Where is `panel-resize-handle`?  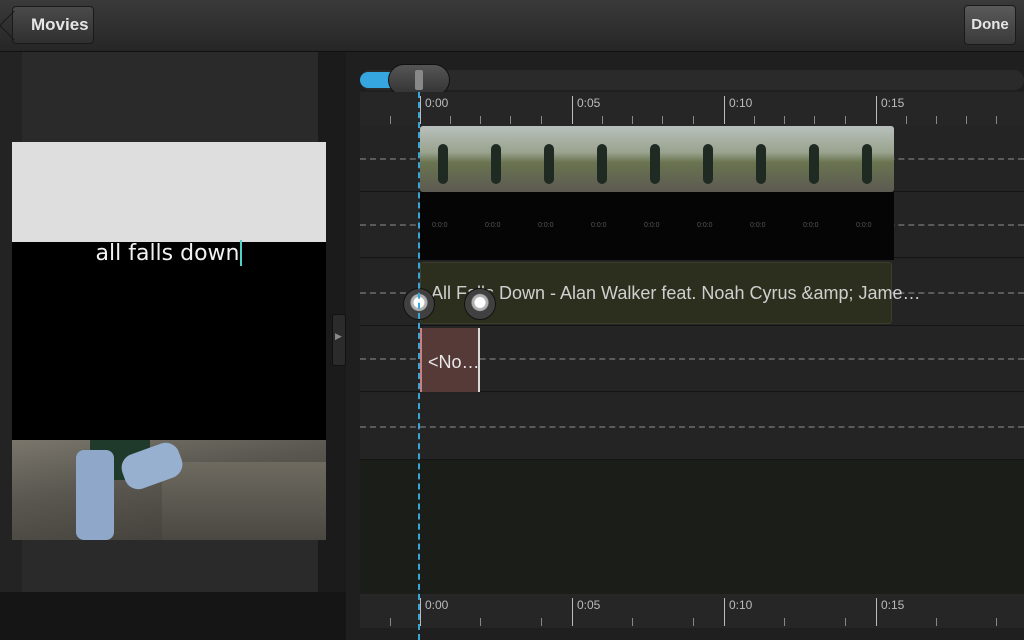
panel-resize-handle is located at coordinates (339, 340).